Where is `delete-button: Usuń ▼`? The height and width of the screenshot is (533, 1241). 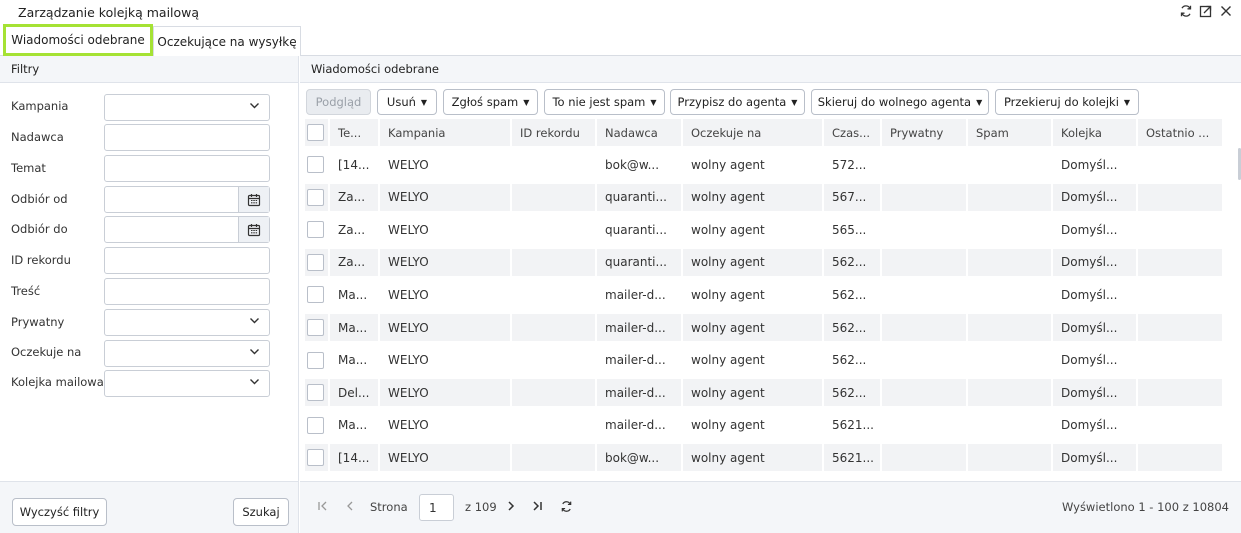
delete-button: Usuń ▼ is located at coordinates (407, 102).